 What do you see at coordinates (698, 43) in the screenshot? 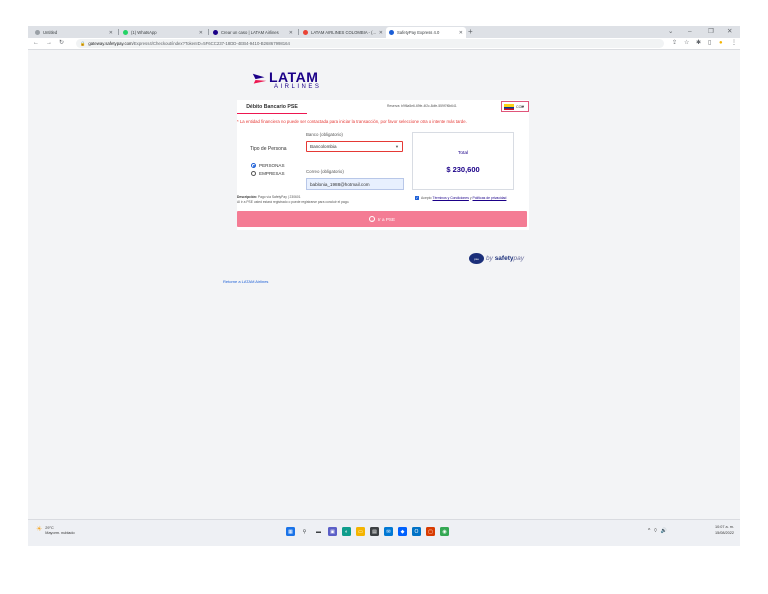
I see `extensions-icon: ✱` at bounding box center [698, 43].